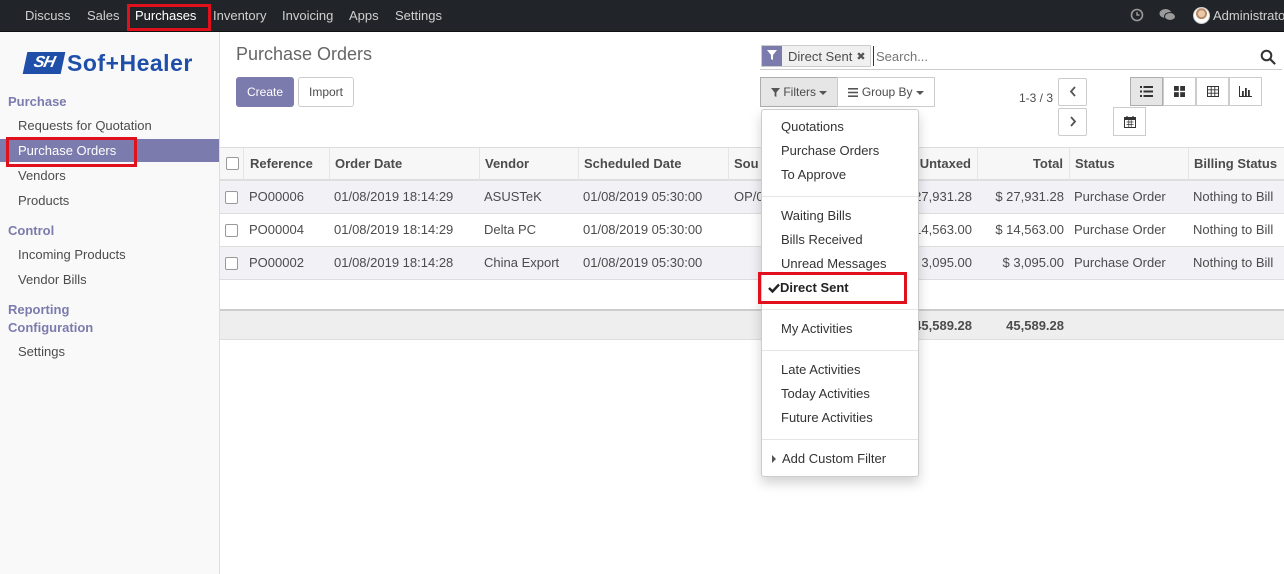  I want to click on cell-vendor: ASUSTeK, so click(513, 196).